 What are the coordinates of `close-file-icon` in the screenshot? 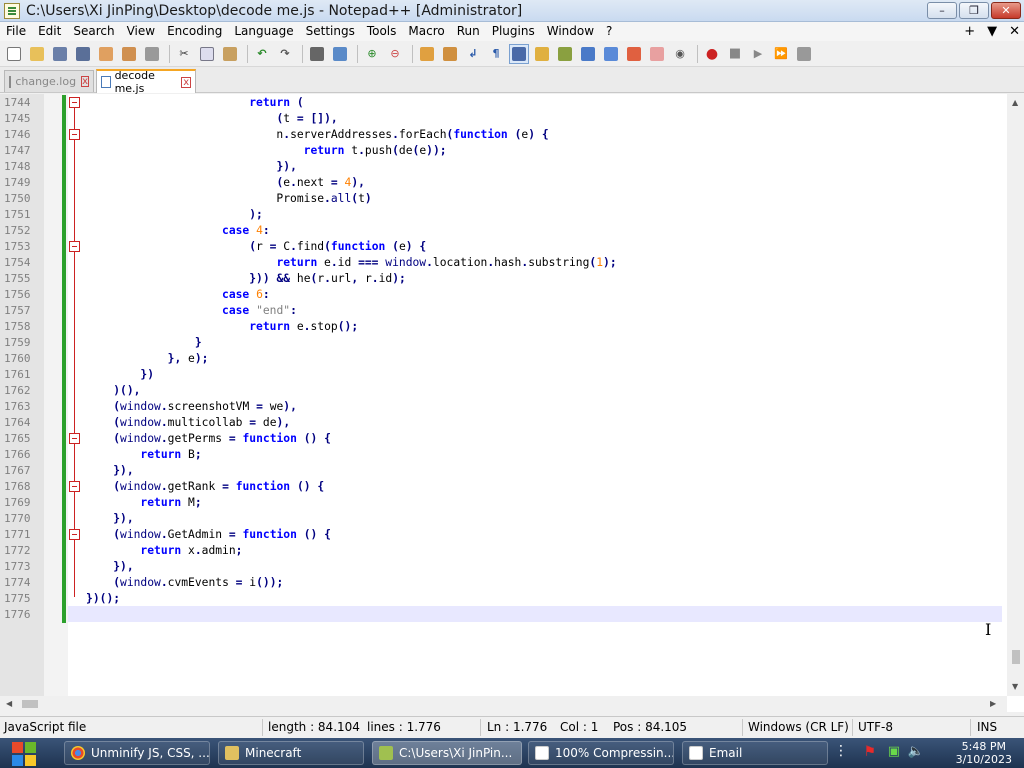 It's located at (106, 54).